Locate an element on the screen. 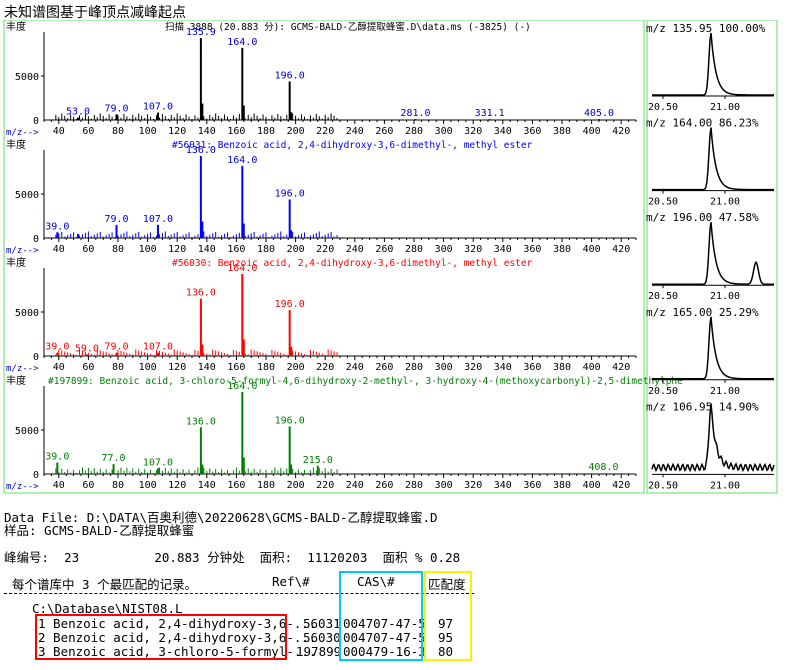 The width and height of the screenshot is (795, 670). table-row-ref: 197899 is located at coordinates (319, 651).